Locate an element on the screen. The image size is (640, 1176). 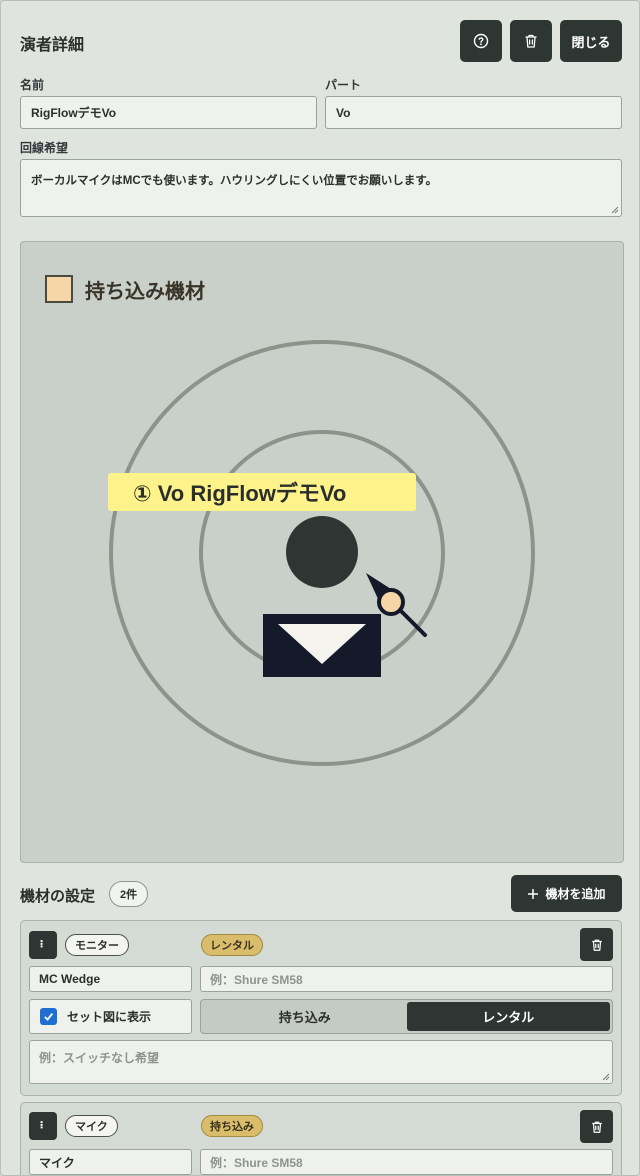
status-badge: レンタル is located at coordinates (232, 945).